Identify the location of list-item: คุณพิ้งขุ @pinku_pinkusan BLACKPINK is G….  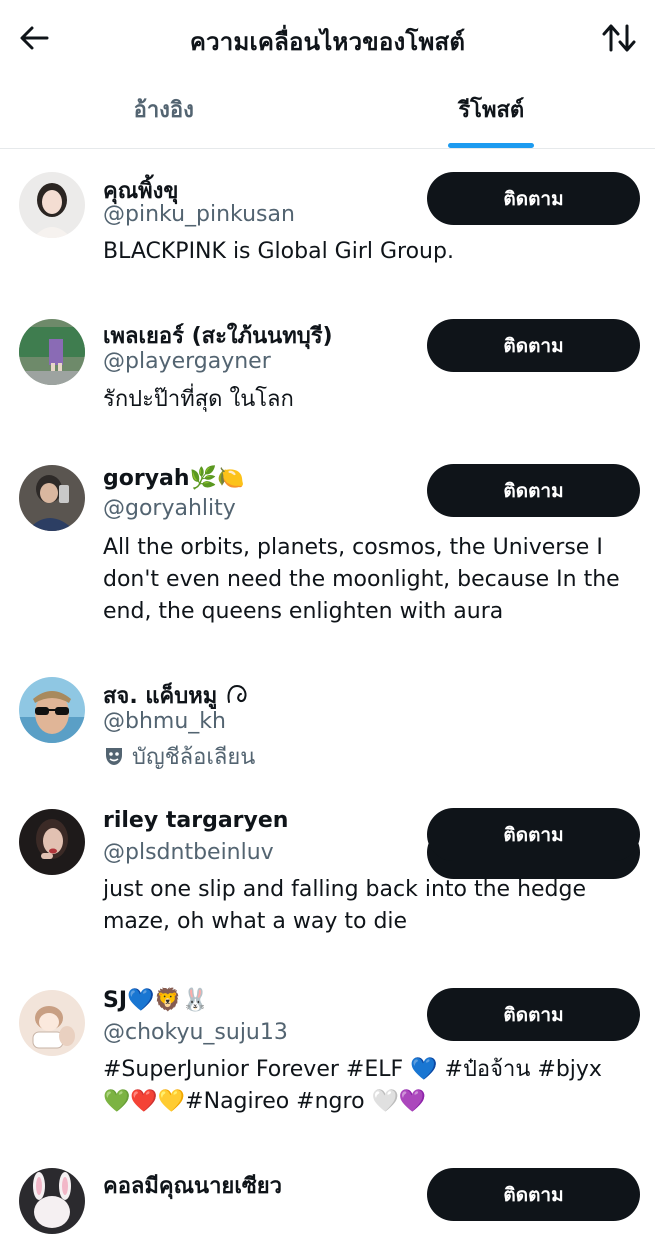
(327, 223).